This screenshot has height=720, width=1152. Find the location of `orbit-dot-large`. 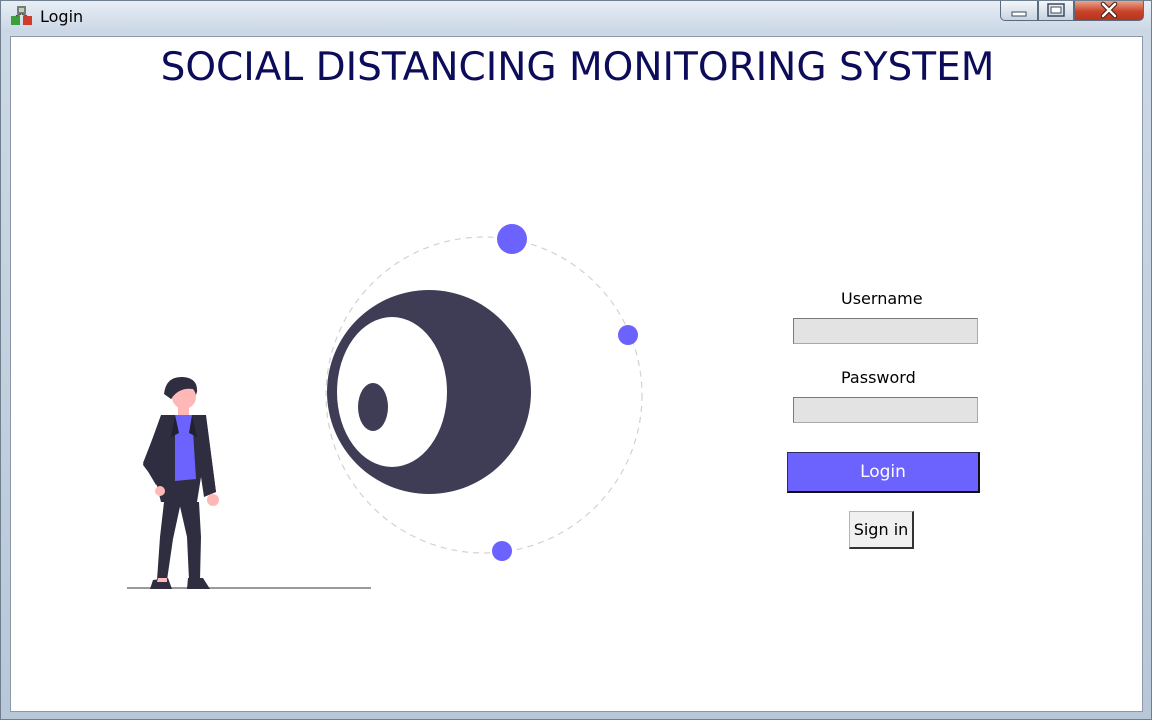

orbit-dot-large is located at coordinates (512, 239).